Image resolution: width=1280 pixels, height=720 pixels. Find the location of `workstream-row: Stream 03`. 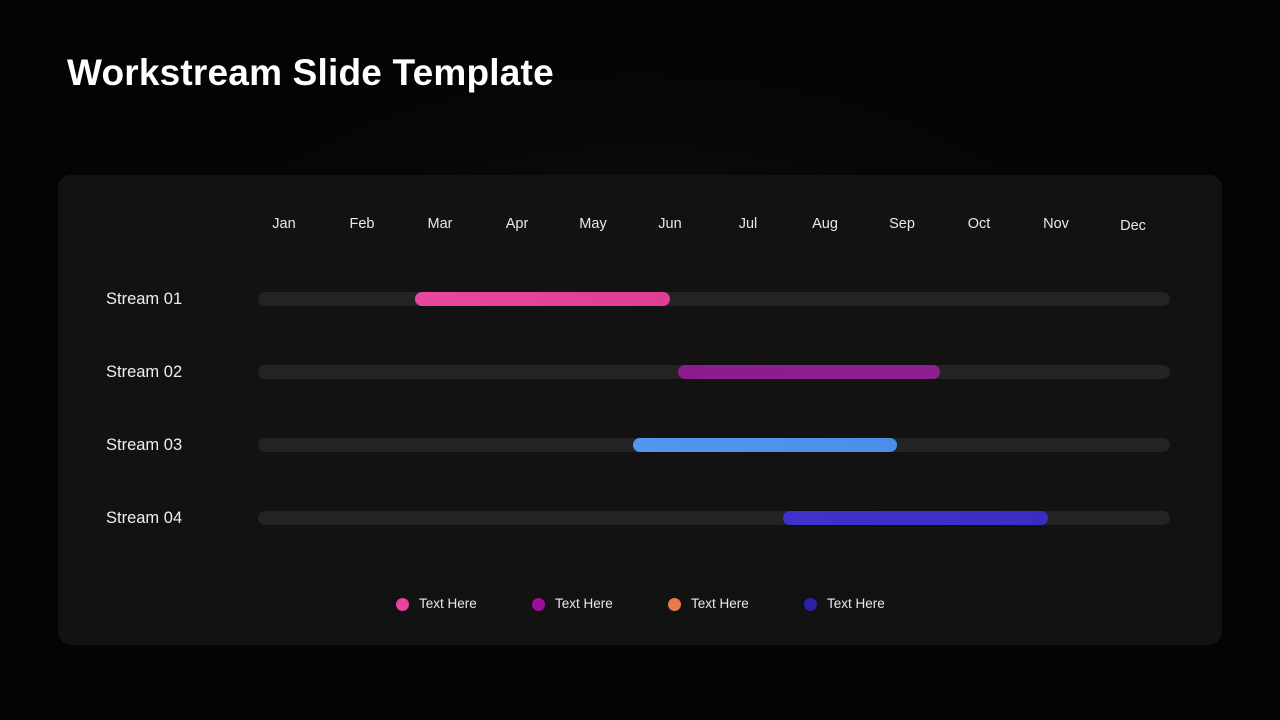

workstream-row: Stream 03 is located at coordinates (640, 445).